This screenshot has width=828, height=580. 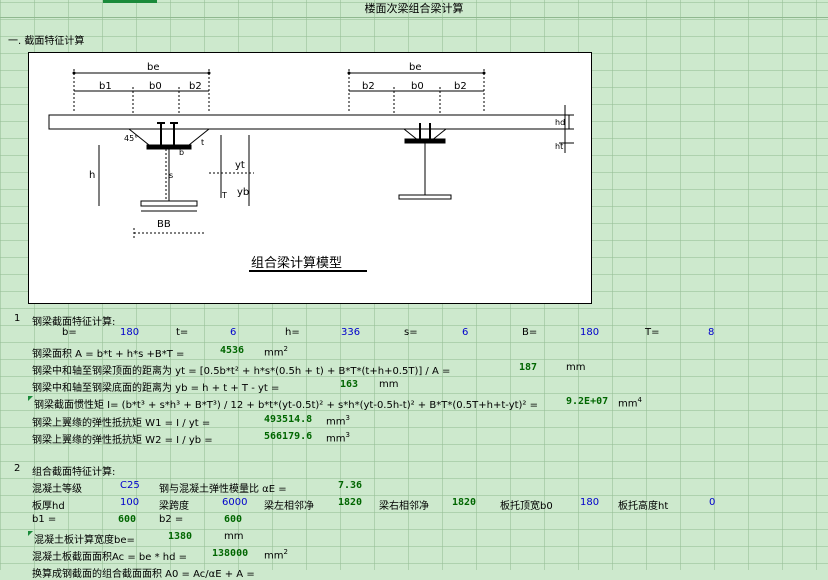 What do you see at coordinates (130, 485) in the screenshot?
I see `concrete-grade-value: C25` at bounding box center [130, 485].